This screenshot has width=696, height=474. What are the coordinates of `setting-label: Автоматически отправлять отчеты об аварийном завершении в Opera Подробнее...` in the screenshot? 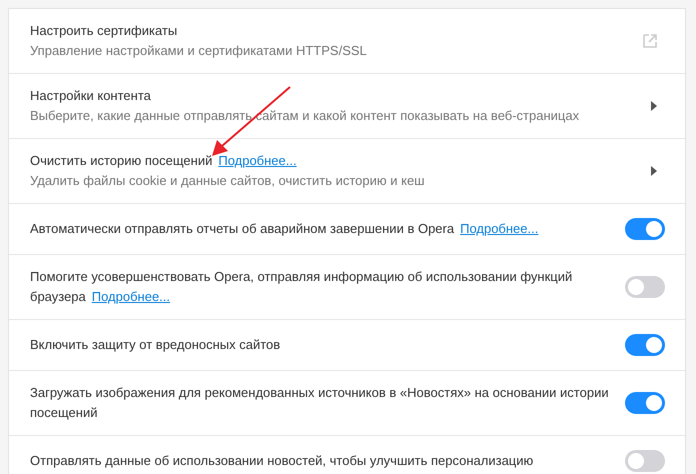 It's located at (284, 228).